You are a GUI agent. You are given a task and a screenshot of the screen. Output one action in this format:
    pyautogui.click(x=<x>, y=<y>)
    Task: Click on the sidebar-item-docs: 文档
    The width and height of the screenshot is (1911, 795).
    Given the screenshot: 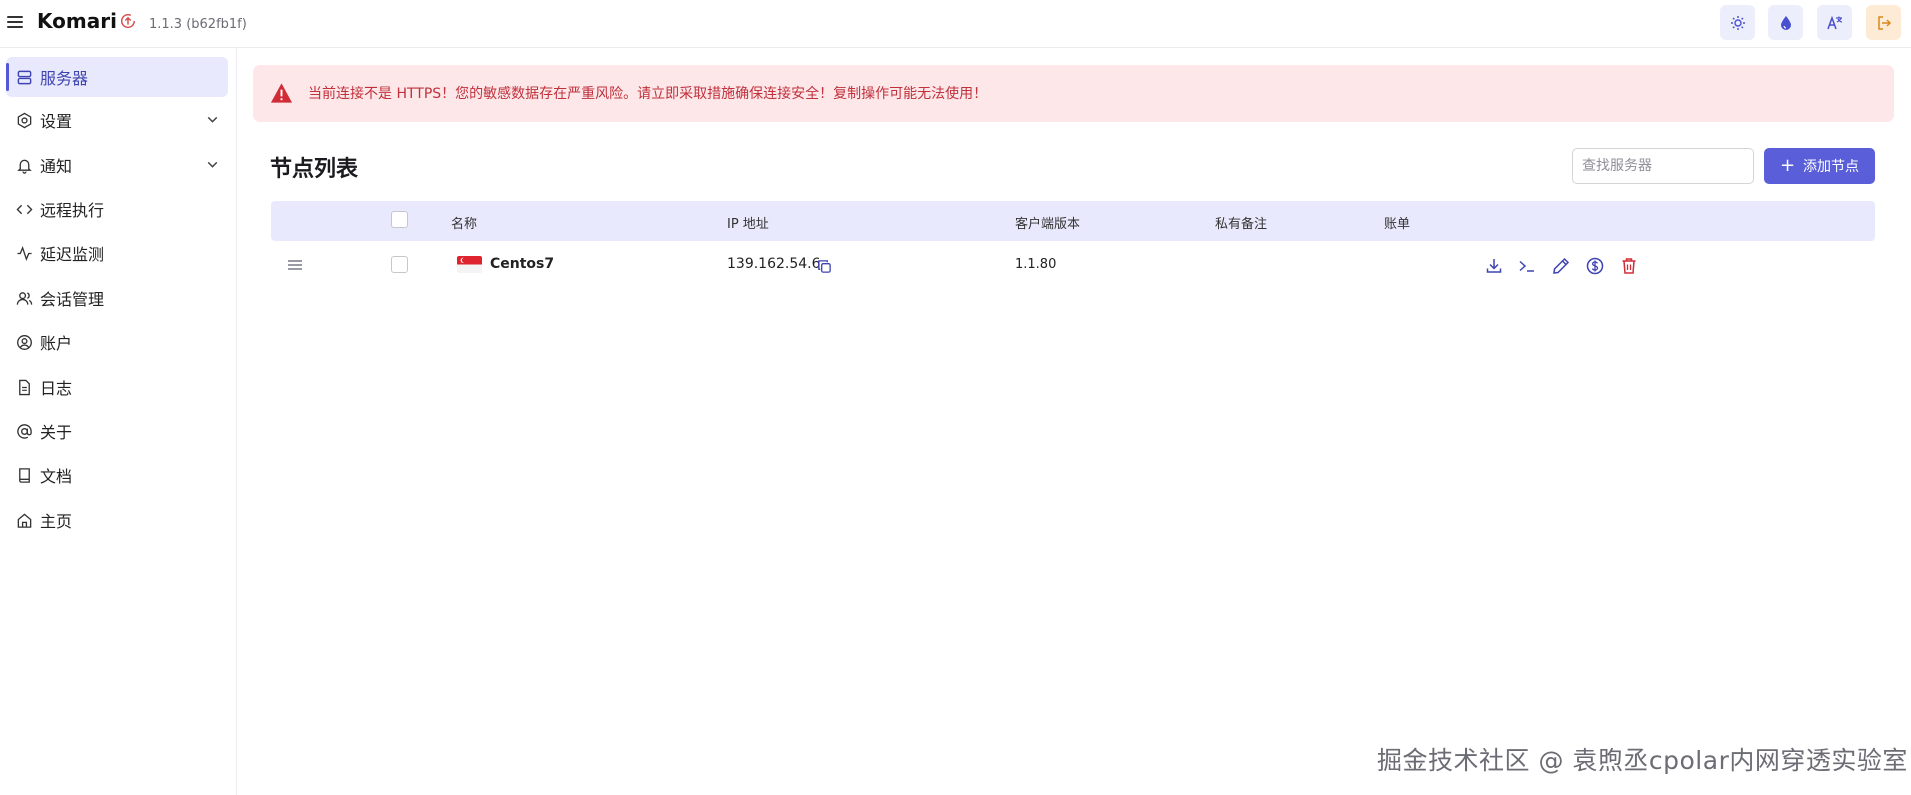 What is the action you would take?
    pyautogui.click(x=117, y=475)
    